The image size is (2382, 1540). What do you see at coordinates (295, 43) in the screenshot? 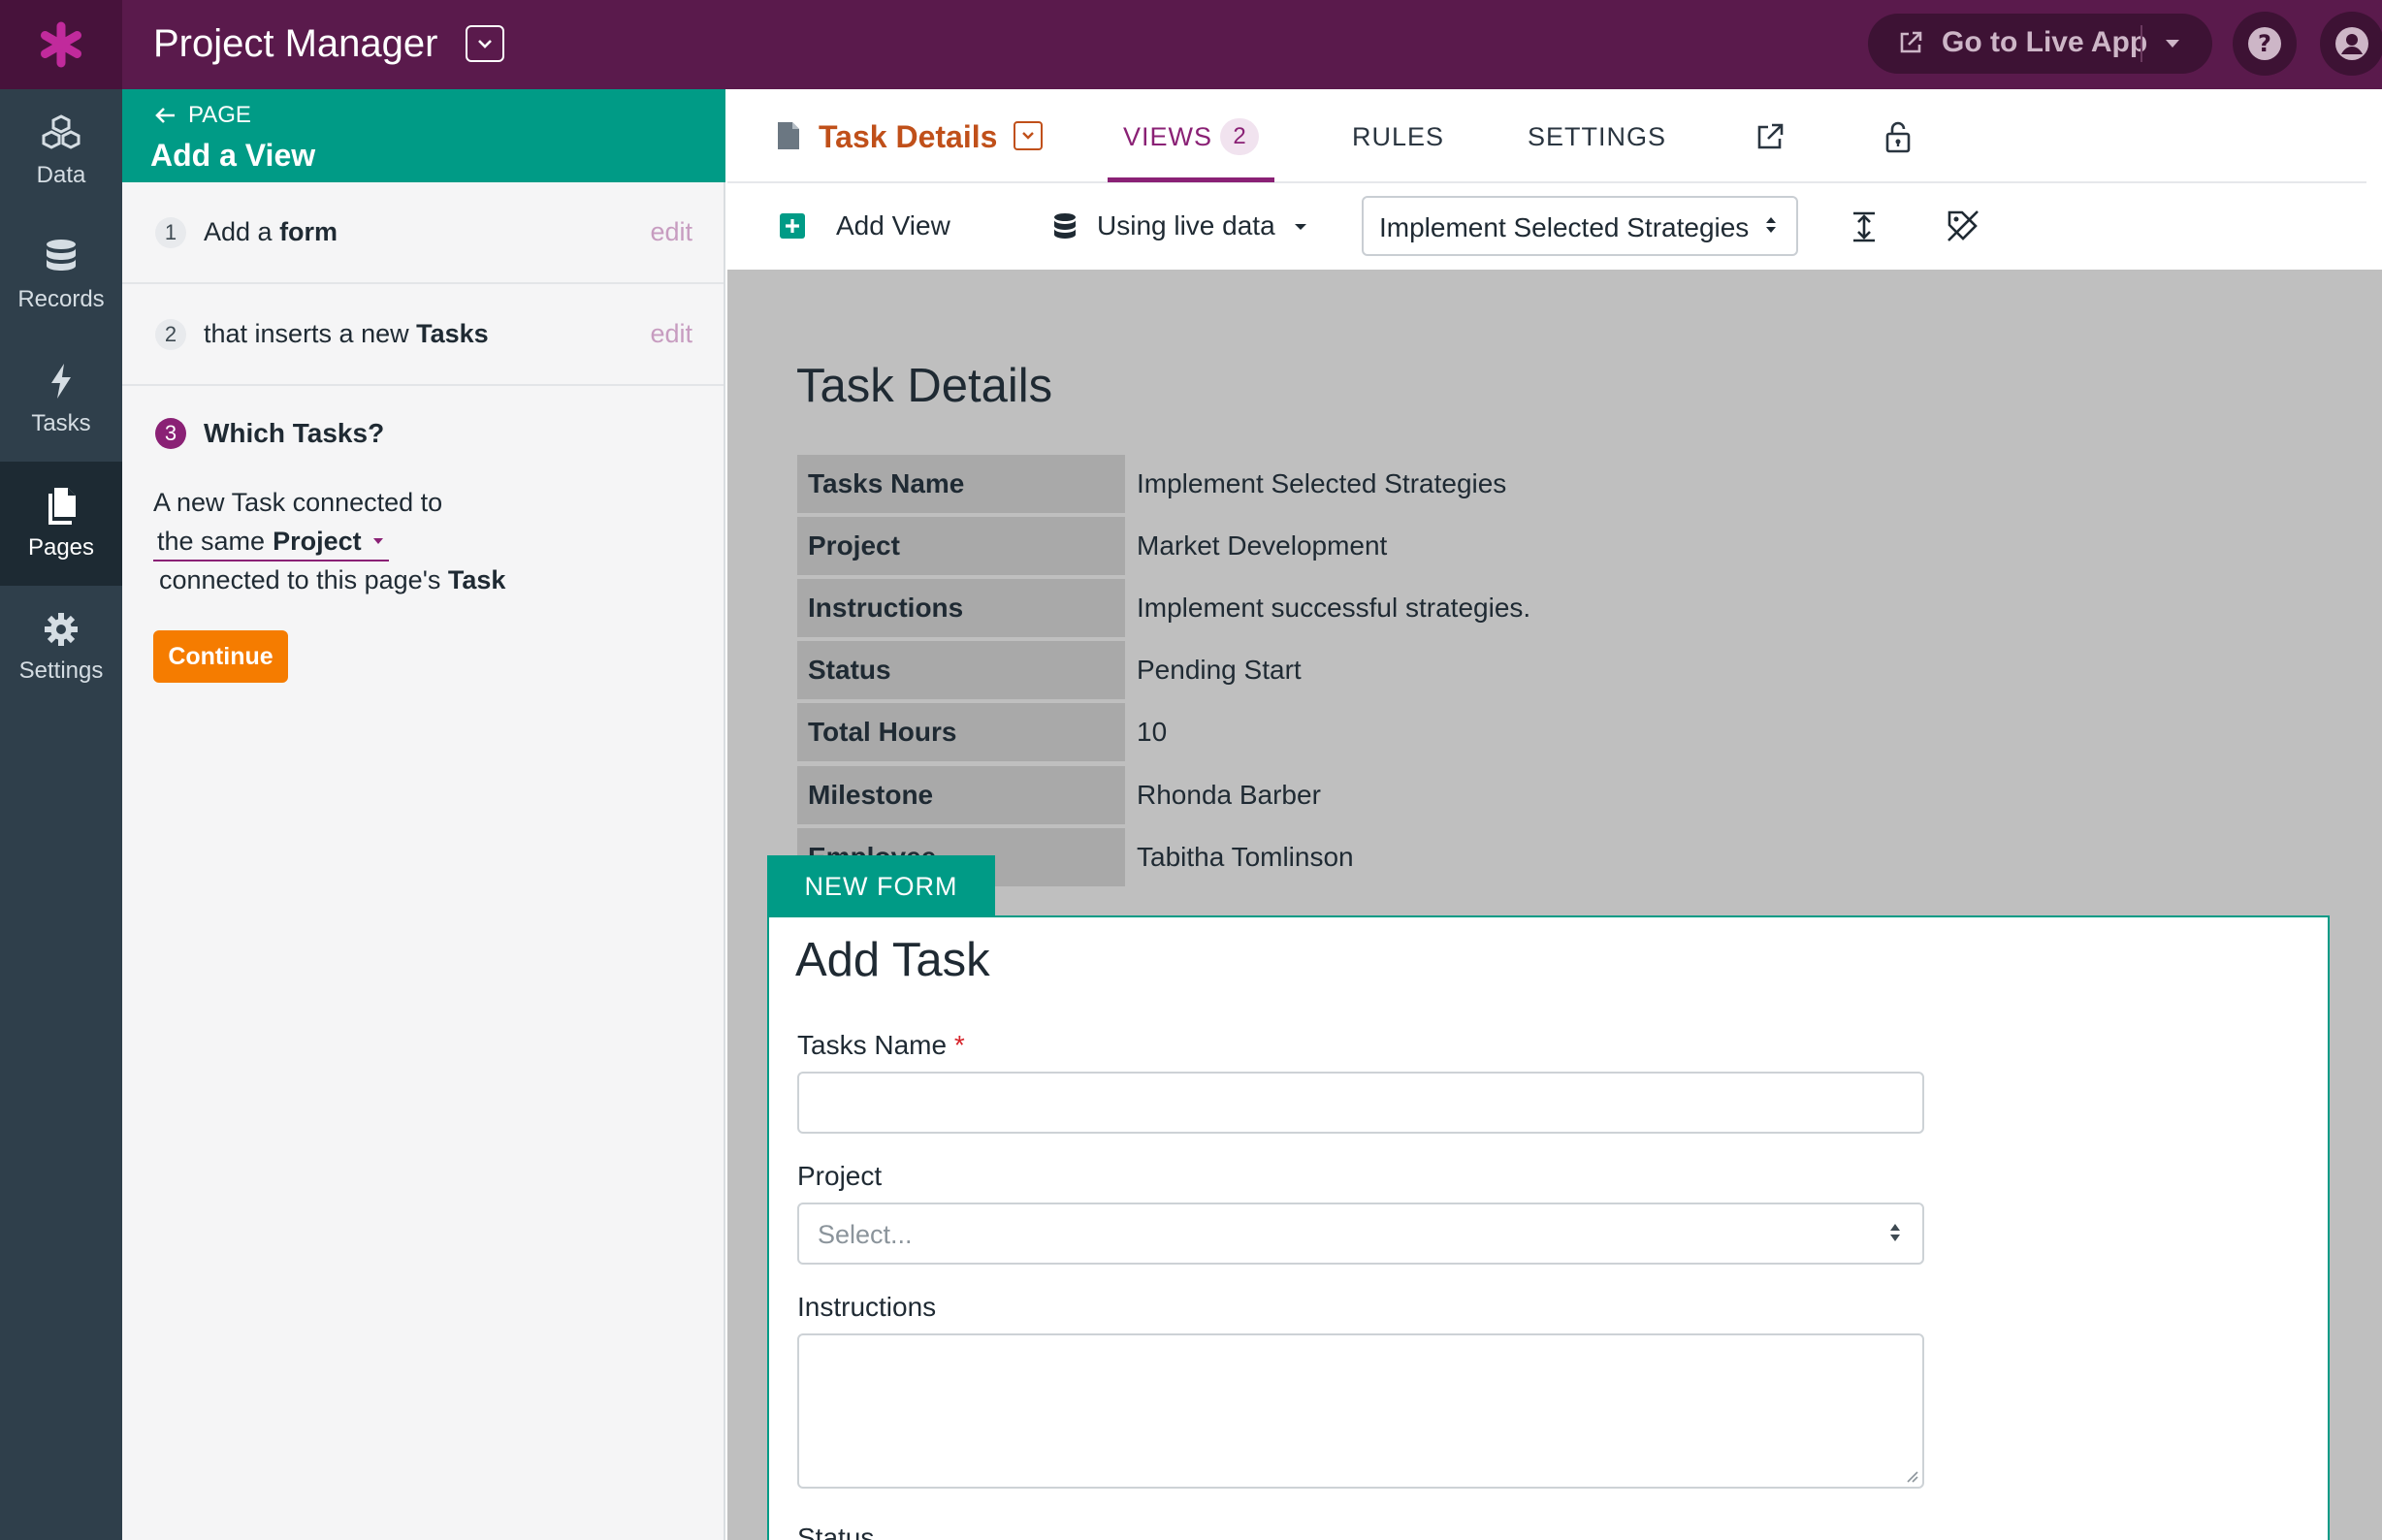
I see `app-title: Project Manager` at bounding box center [295, 43].